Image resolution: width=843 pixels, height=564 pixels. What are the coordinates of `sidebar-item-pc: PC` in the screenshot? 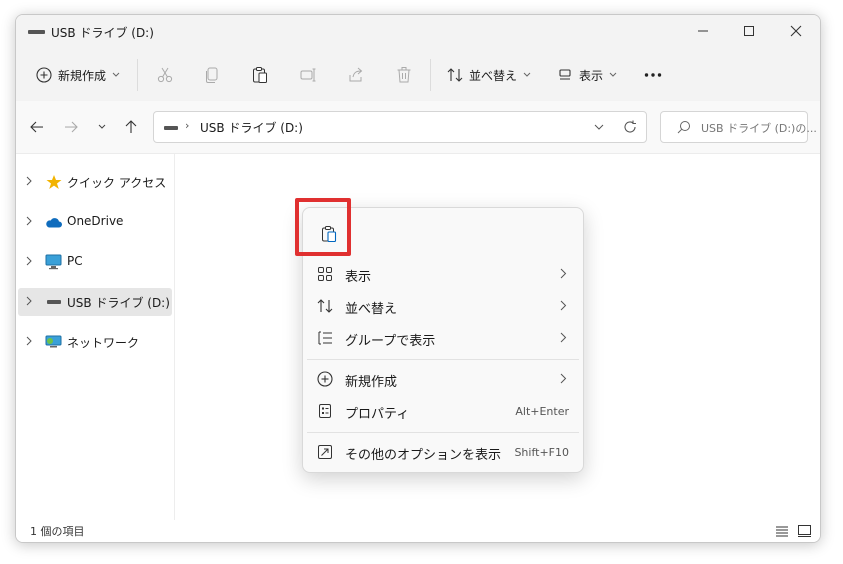 It's located at (95, 262).